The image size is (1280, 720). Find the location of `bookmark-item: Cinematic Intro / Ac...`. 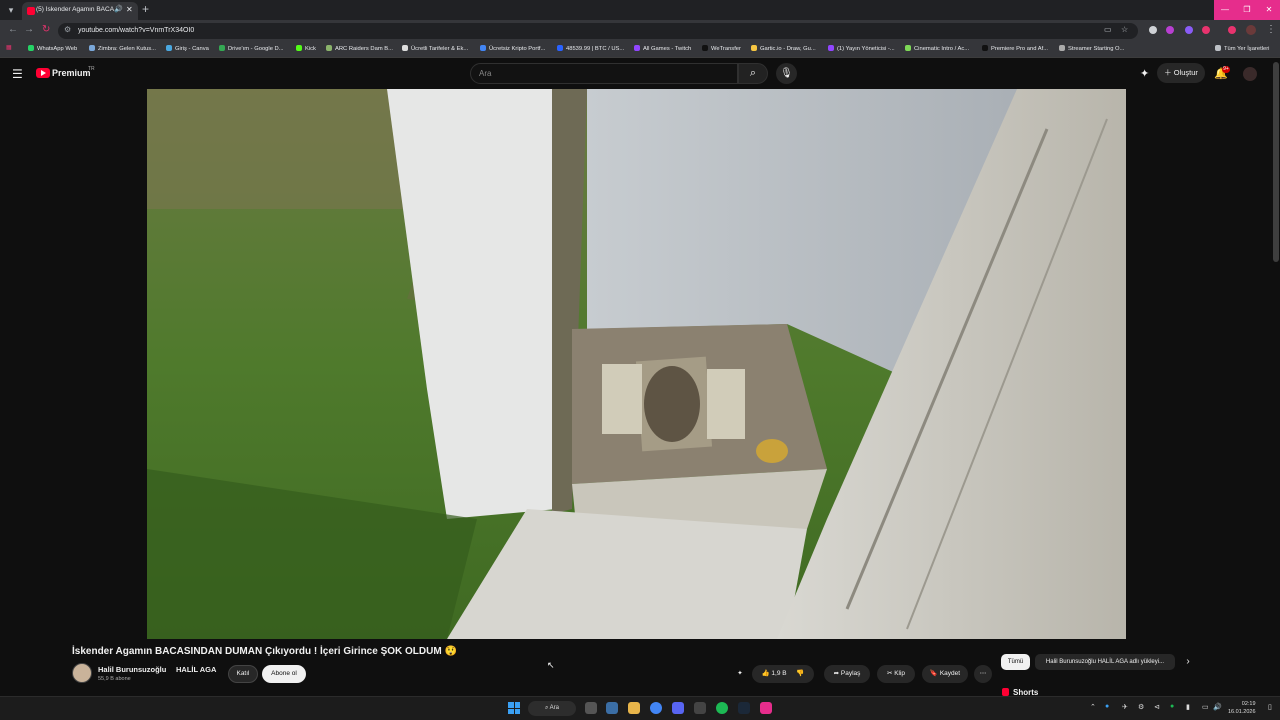

bookmark-item: Cinematic Intro / Ac... is located at coordinates (937, 48).